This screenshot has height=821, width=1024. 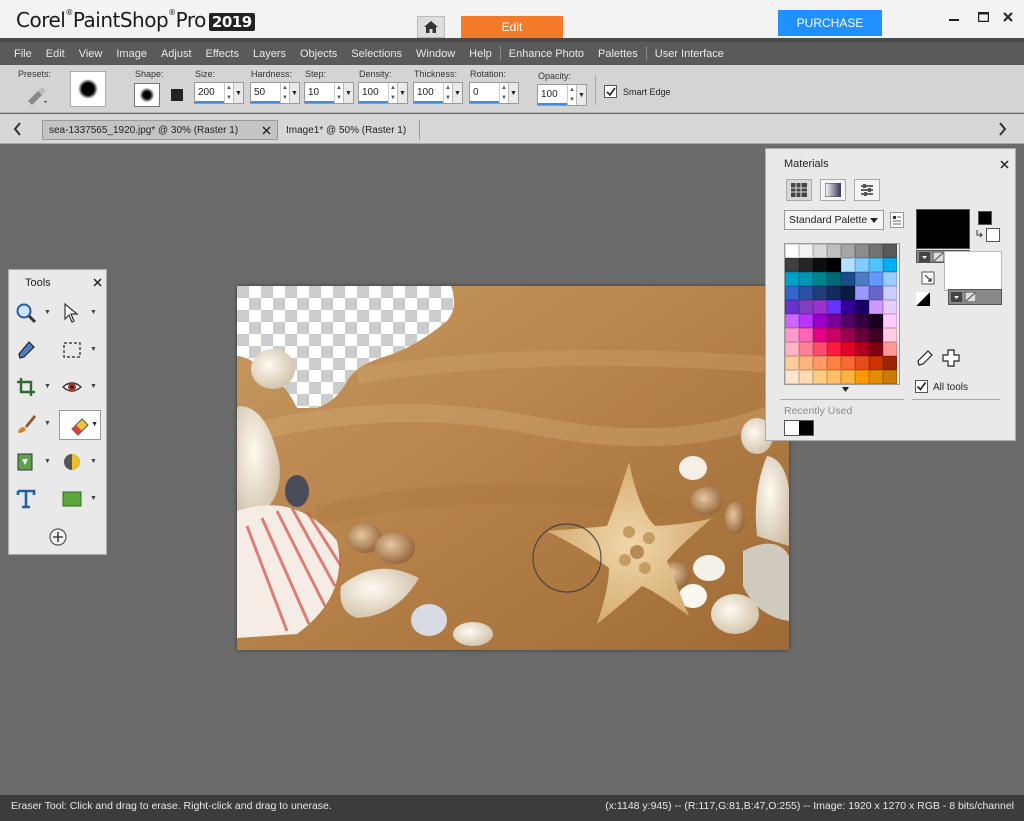 I want to click on menu-window: Window, so click(x=435, y=54).